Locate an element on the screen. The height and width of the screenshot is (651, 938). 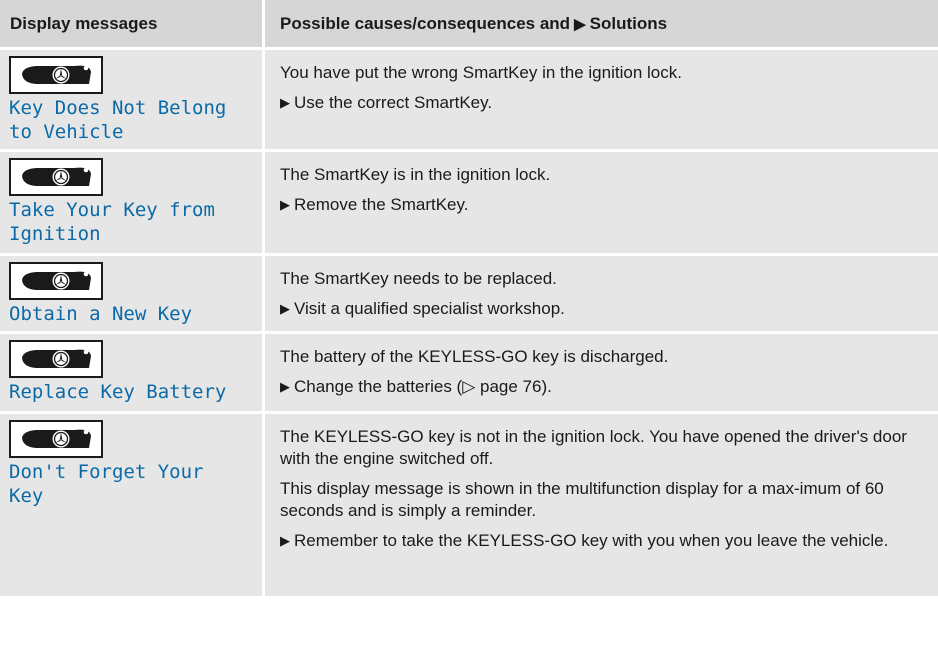
solution-step: ▶ Remove the SmartKey. is located at coordinates (602, 205).